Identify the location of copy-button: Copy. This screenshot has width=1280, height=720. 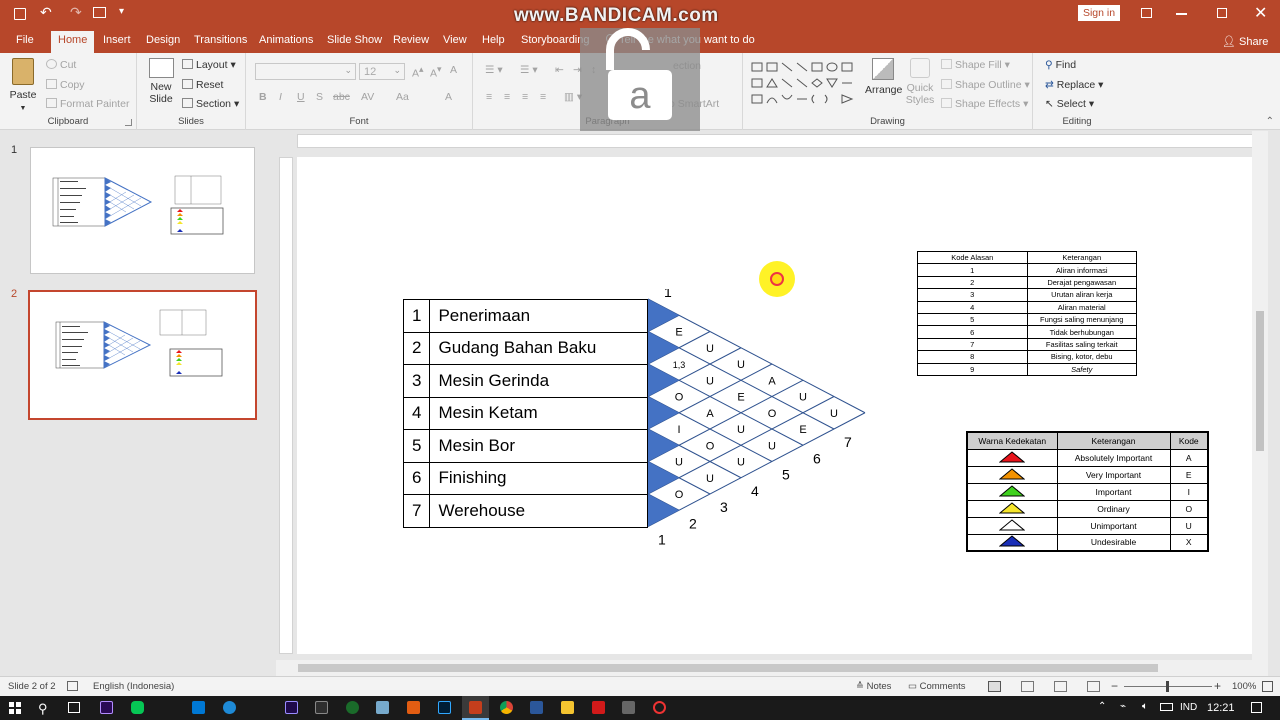
(65, 85).